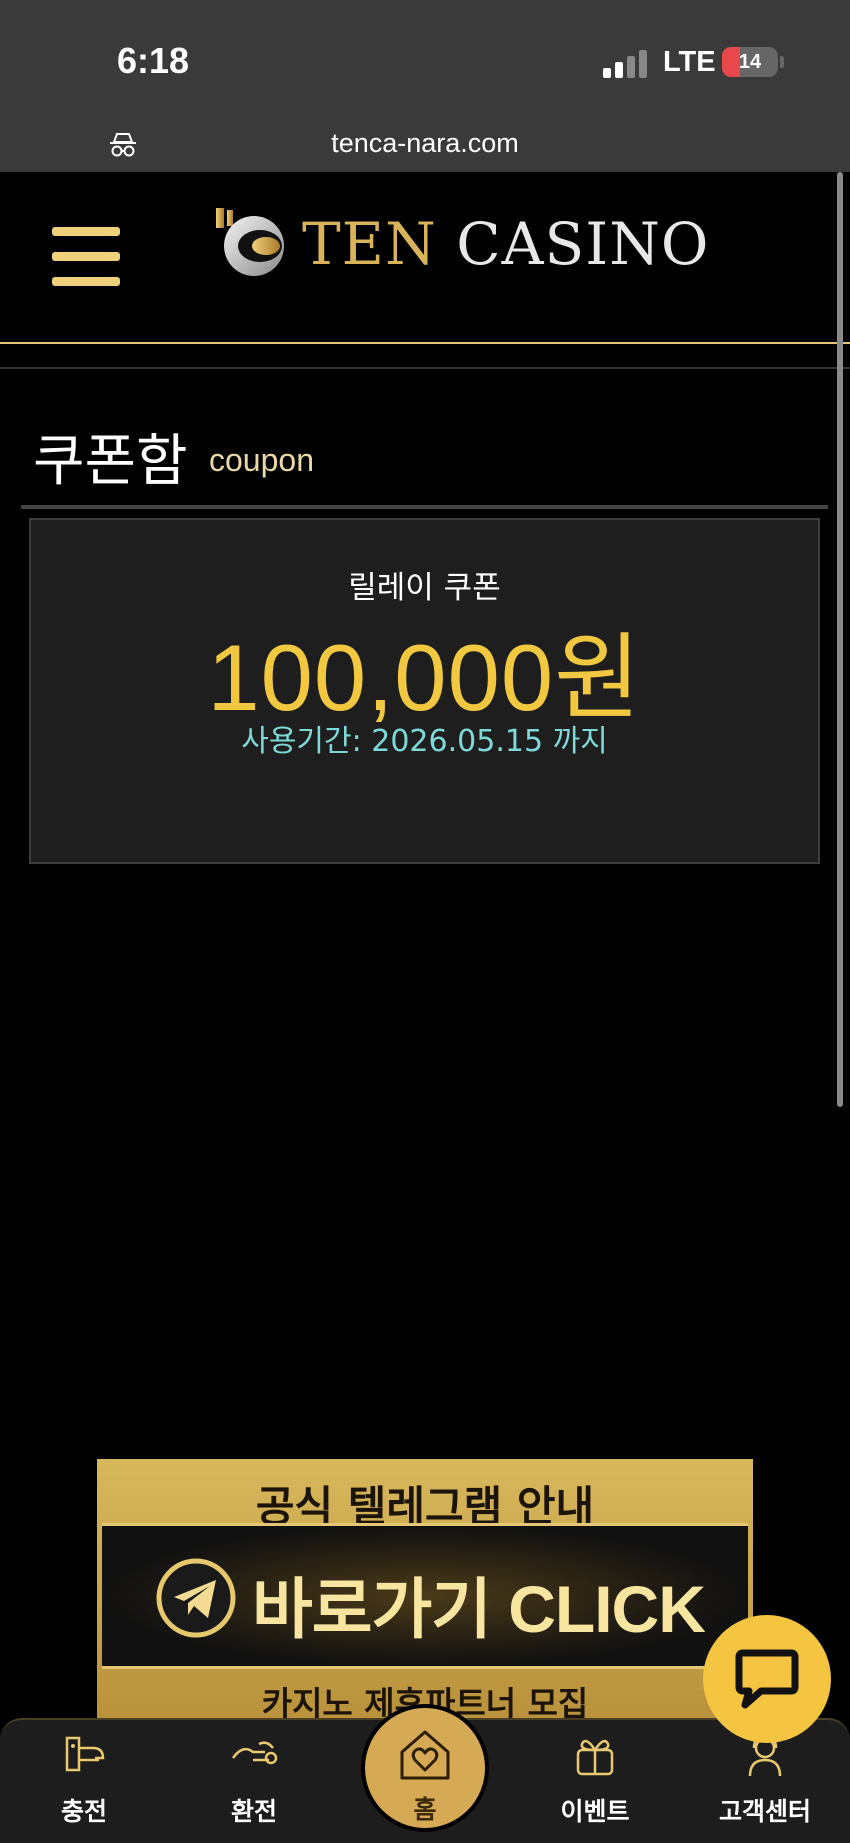 Image resolution: width=850 pixels, height=1843 pixels. I want to click on logo-text: TEN CASINO, so click(505, 244).